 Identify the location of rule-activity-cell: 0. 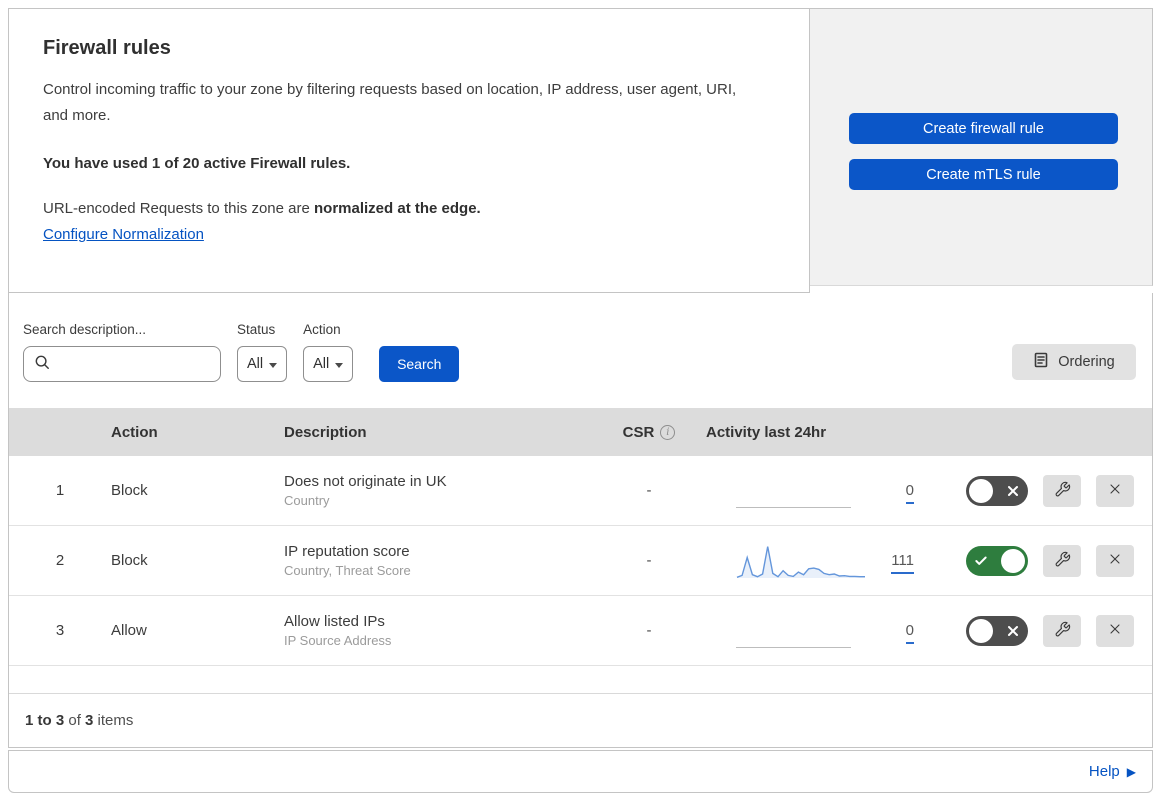
(808, 490).